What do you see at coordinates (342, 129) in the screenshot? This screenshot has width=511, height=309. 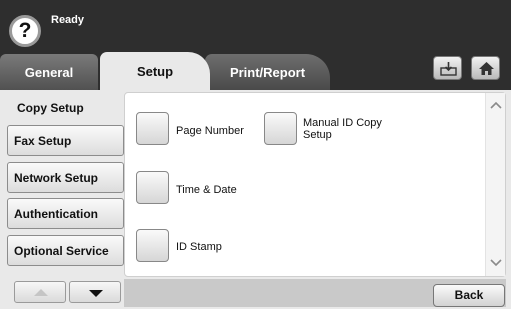 I see `manual-id-copy-setup-label: Manual ID Copy Setup` at bounding box center [342, 129].